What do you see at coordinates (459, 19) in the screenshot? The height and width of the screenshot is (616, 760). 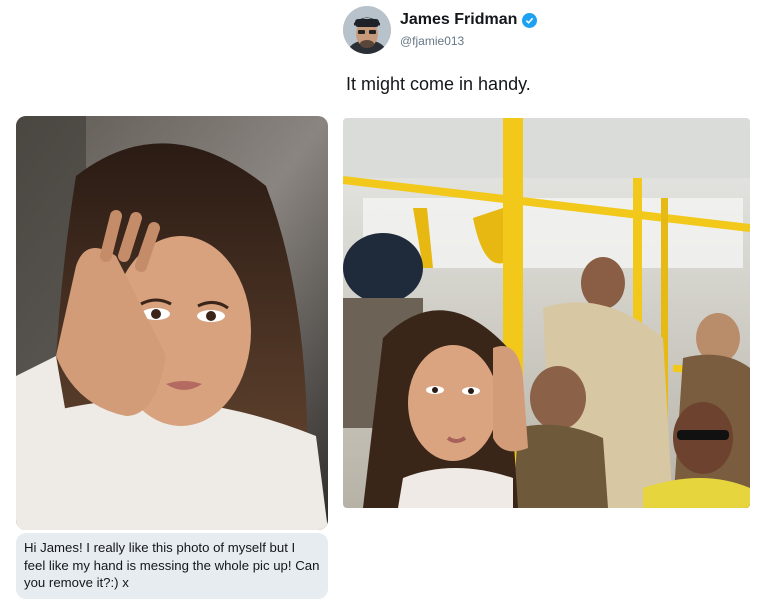 I see `display-name-text: James Fridman` at bounding box center [459, 19].